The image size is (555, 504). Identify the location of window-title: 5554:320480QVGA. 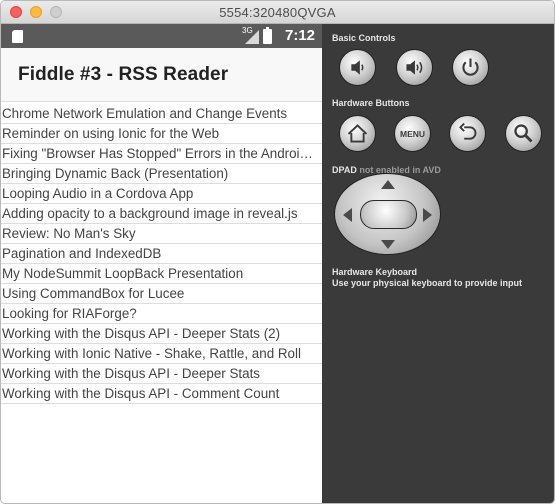
(277, 12).